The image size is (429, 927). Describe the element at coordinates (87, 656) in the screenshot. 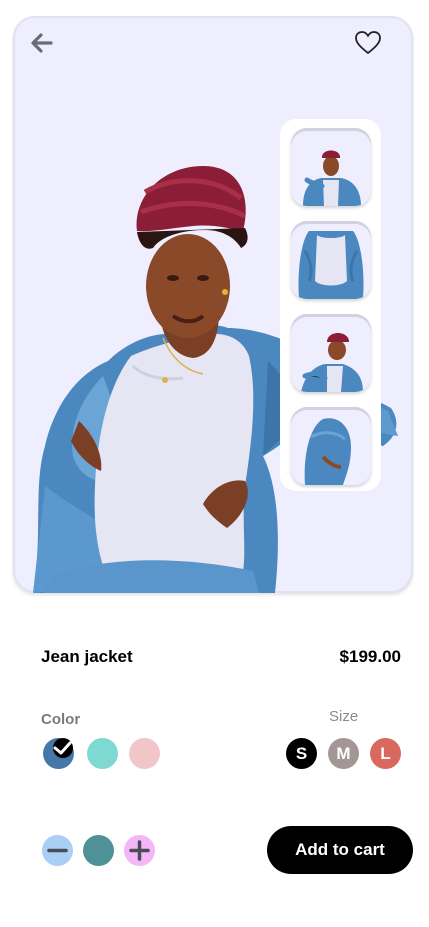

I see `product-name: Jean jacket` at that location.